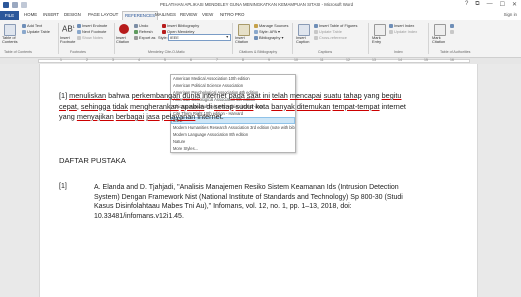 The height and width of the screenshot is (297, 521). Describe the element at coordinates (209, 106) in the screenshot. I see `text-run: di` at that location.